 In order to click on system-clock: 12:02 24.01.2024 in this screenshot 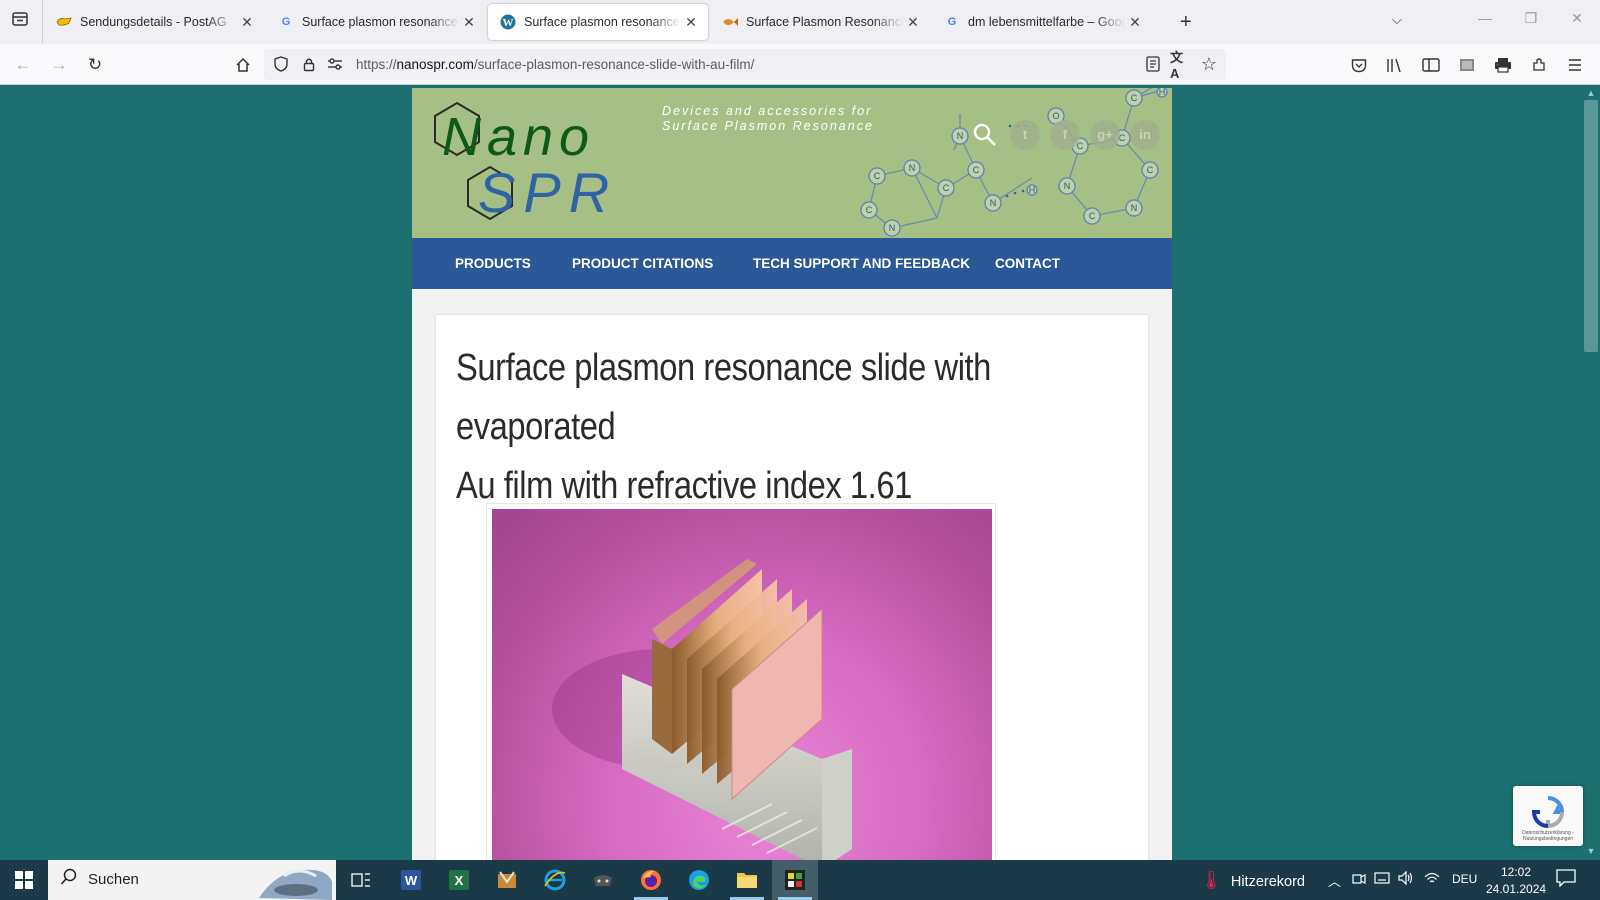, I will do `click(1516, 881)`.